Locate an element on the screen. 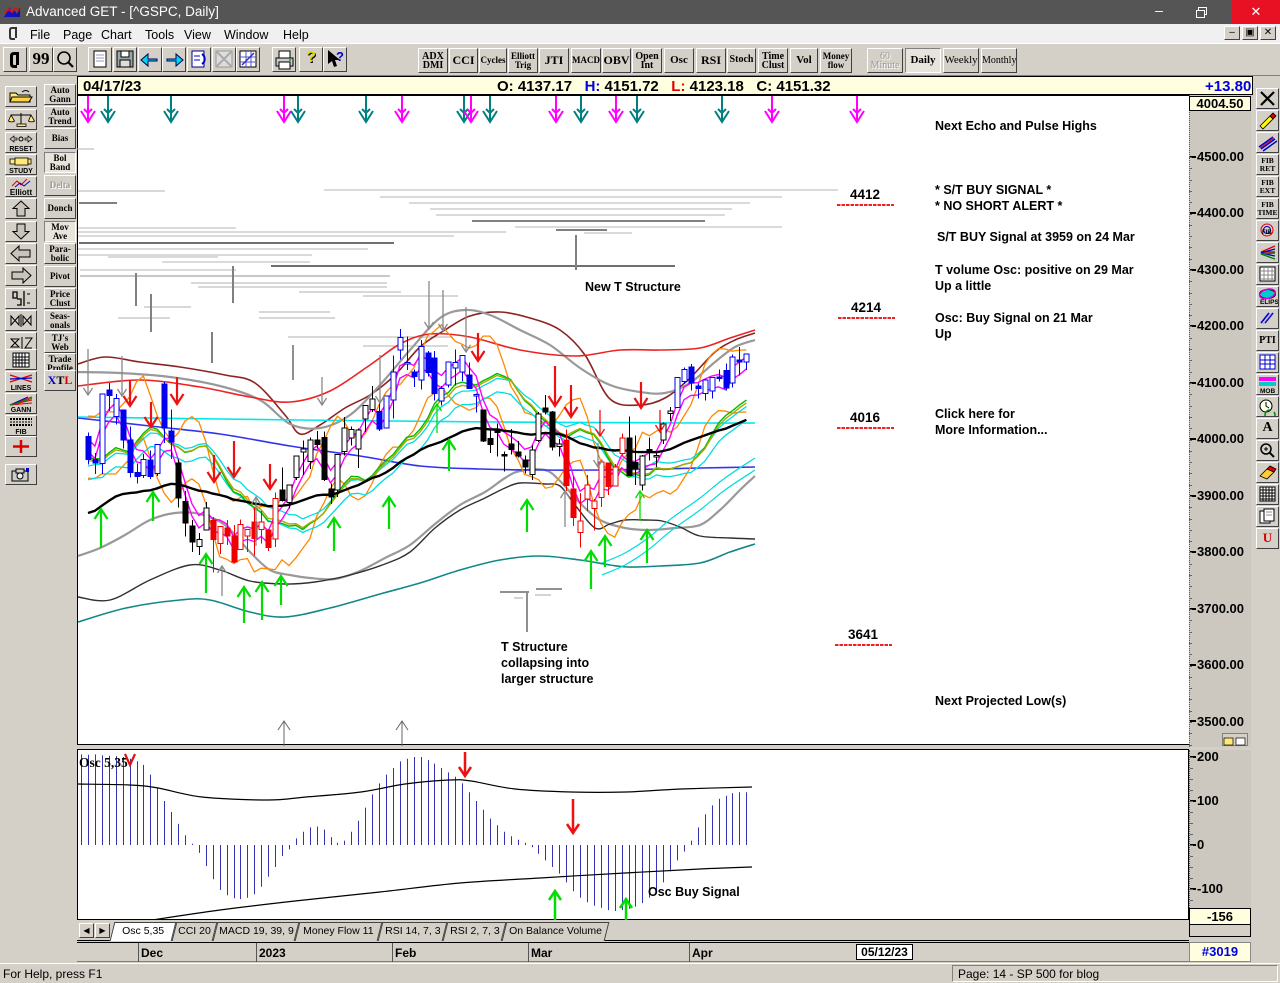 The width and height of the screenshot is (1280, 983). svg-text: * NO SHORT ALERT * is located at coordinates (998, 206).